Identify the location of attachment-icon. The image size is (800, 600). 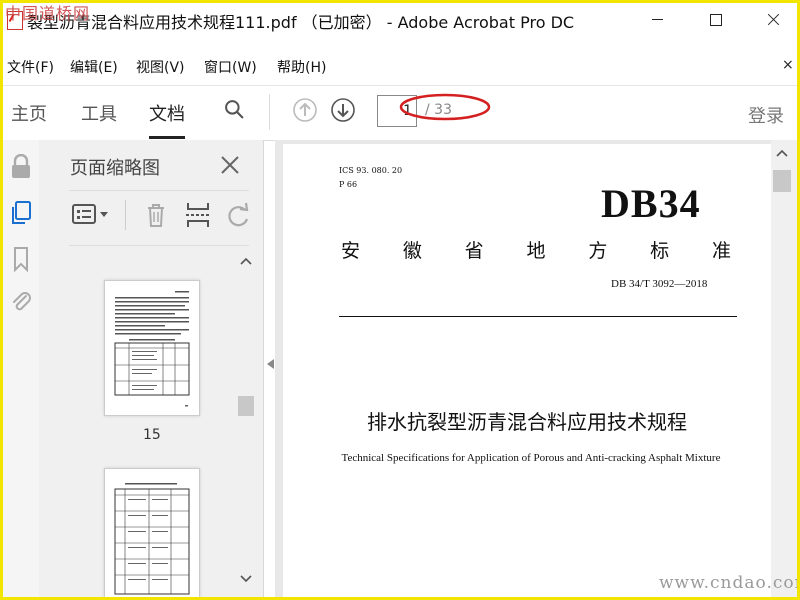
(21, 301).